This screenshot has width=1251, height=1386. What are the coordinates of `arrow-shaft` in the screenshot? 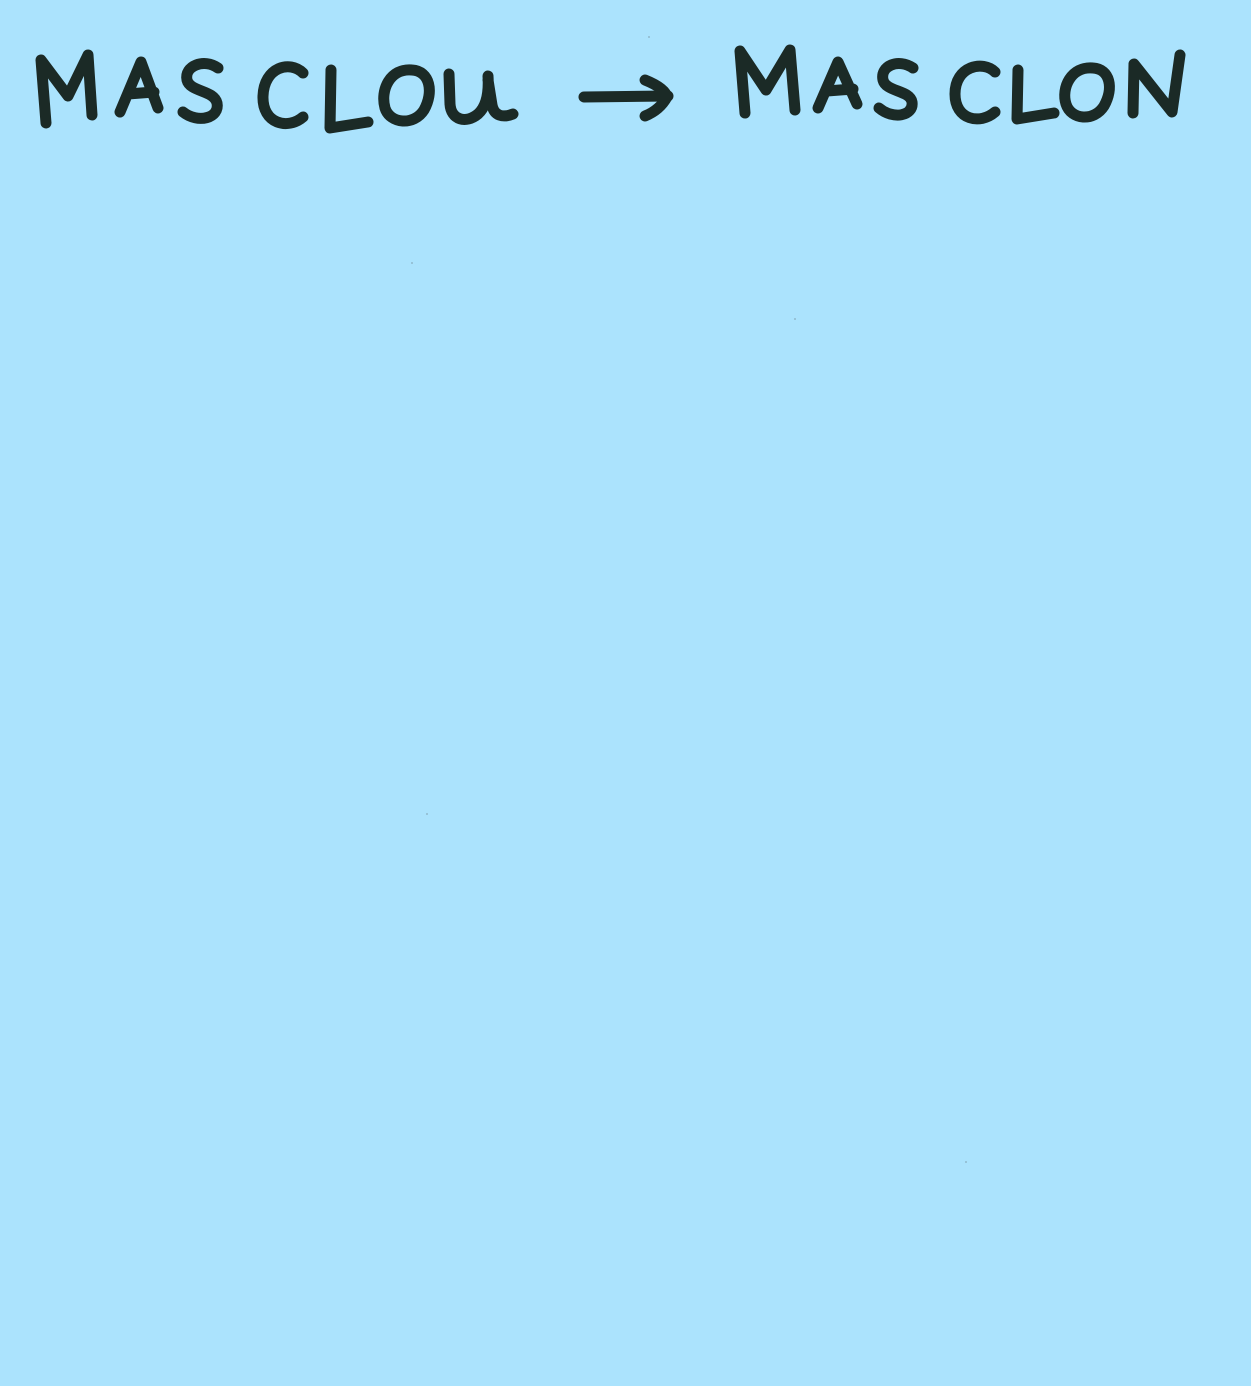 It's located at (626, 96).